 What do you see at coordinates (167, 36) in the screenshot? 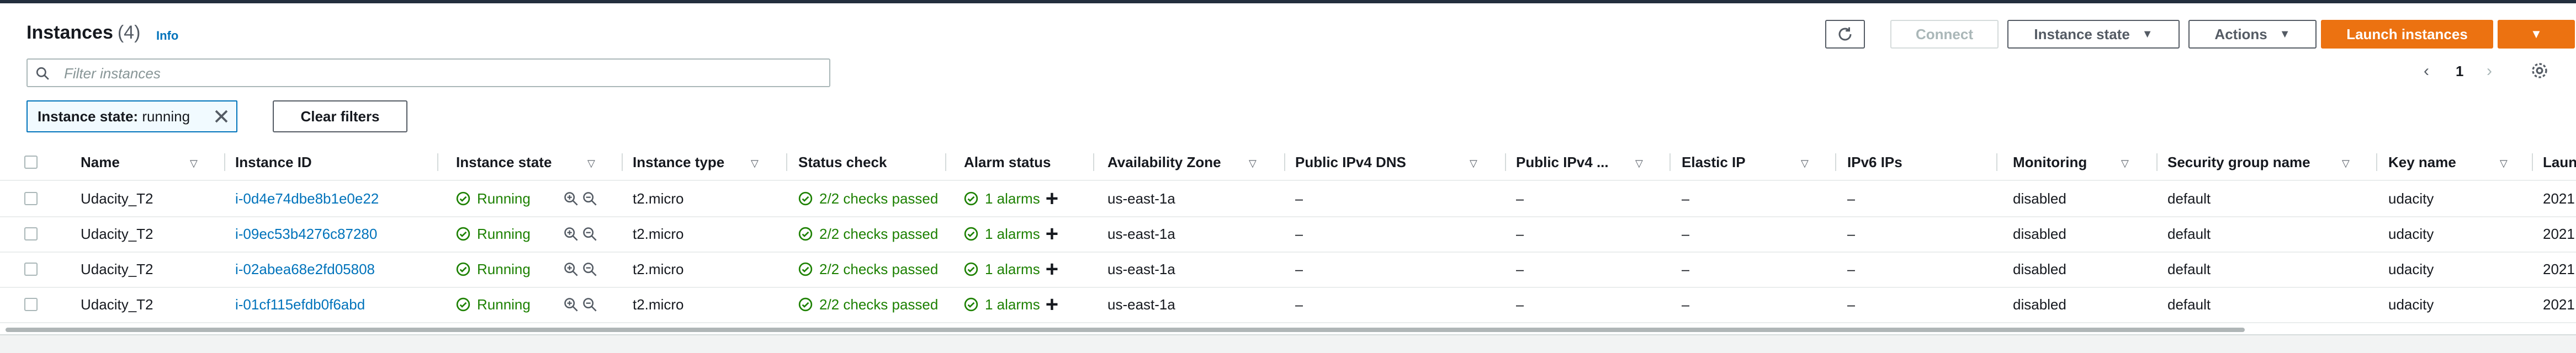
I see `info-link: Info` at bounding box center [167, 36].